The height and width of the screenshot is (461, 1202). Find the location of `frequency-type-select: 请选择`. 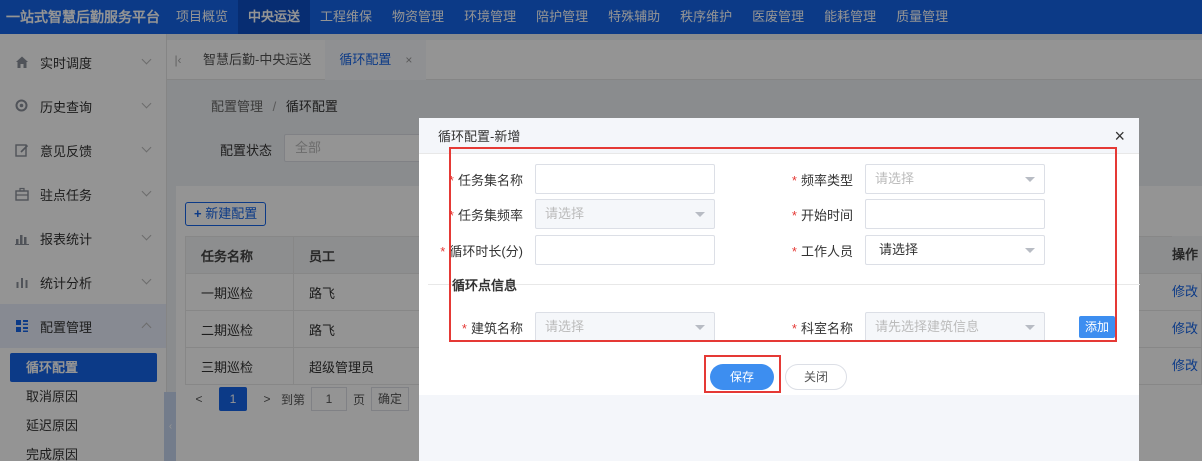

frequency-type-select: 请选择 is located at coordinates (955, 179).